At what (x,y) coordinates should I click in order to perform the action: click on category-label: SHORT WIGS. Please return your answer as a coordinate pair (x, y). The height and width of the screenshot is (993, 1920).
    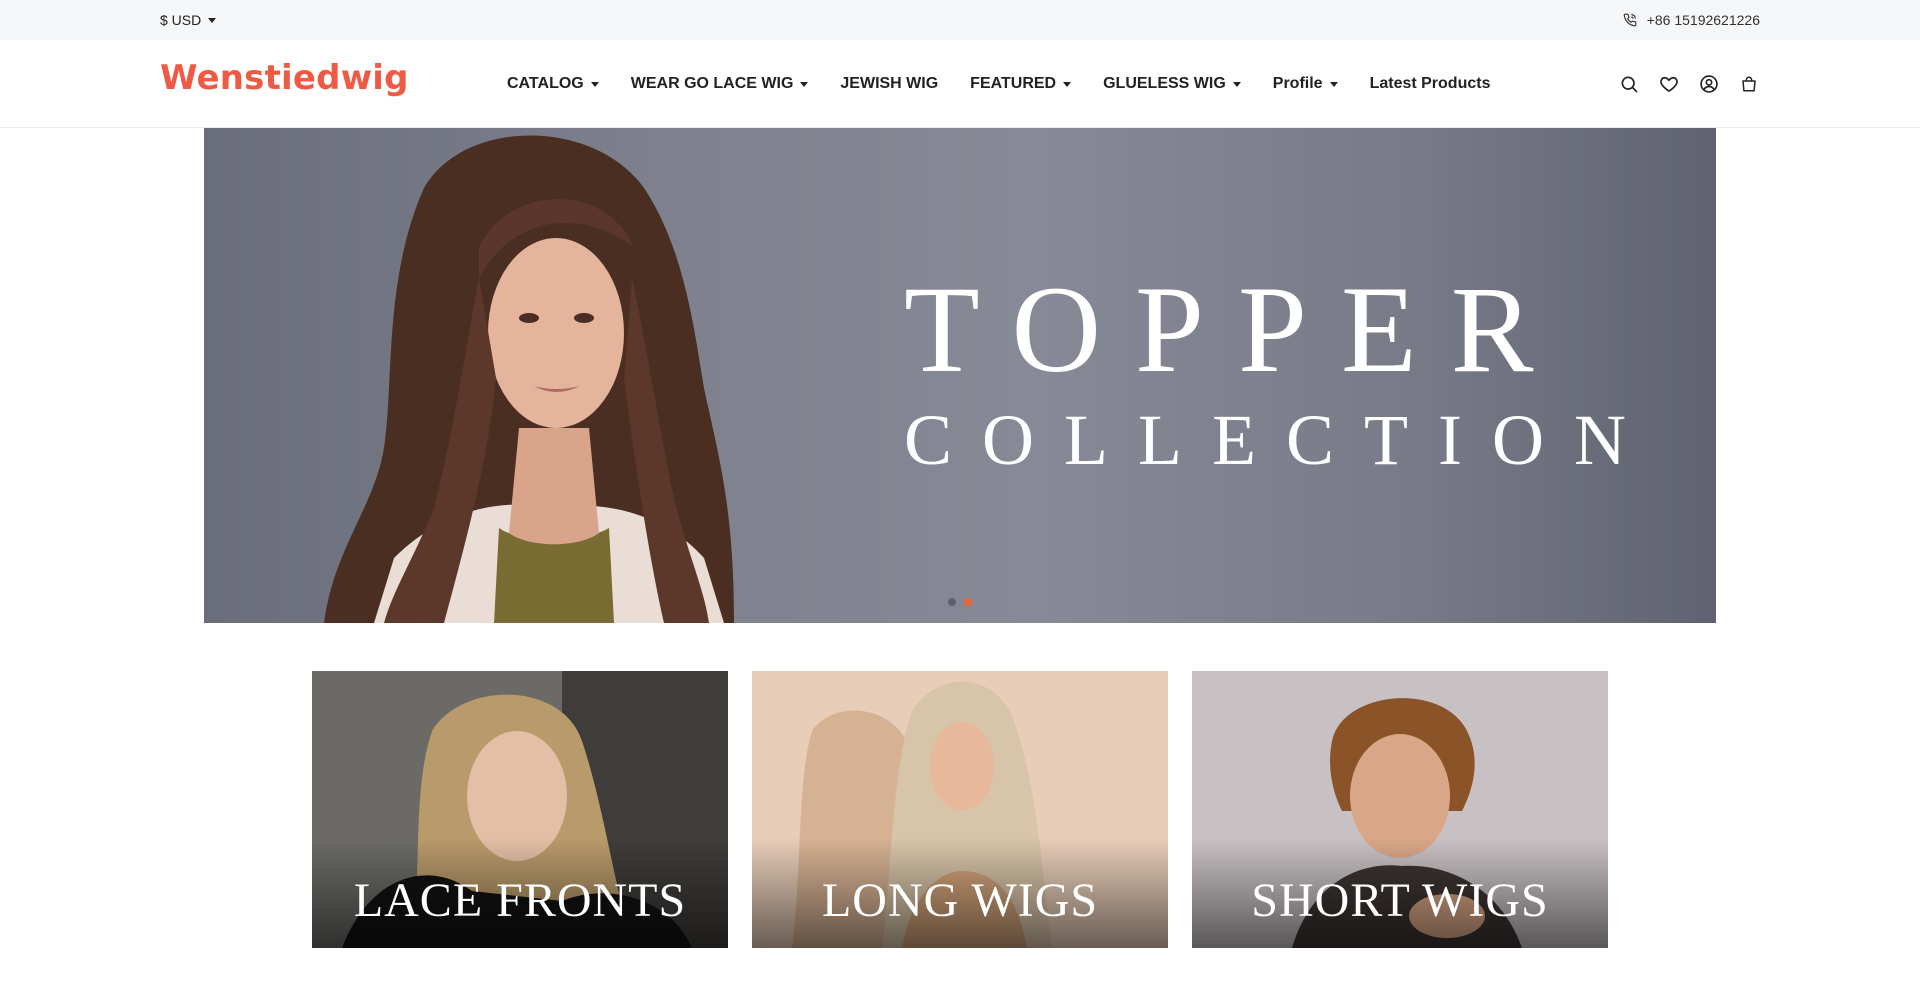
    Looking at the image, I should click on (1400, 900).